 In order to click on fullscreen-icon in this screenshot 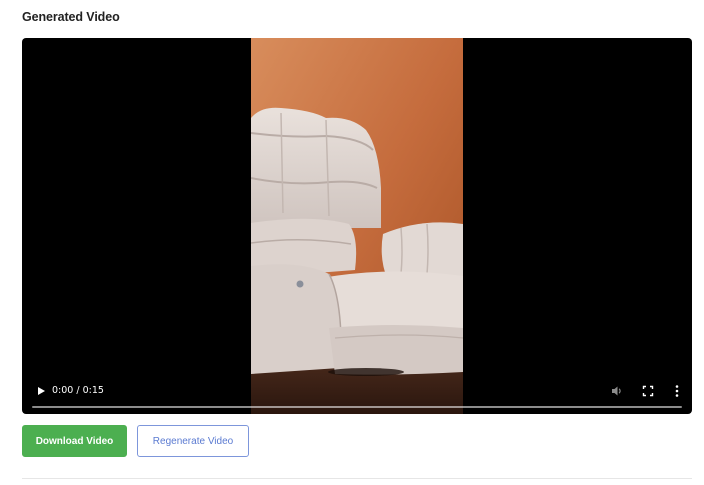, I will do `click(648, 391)`.